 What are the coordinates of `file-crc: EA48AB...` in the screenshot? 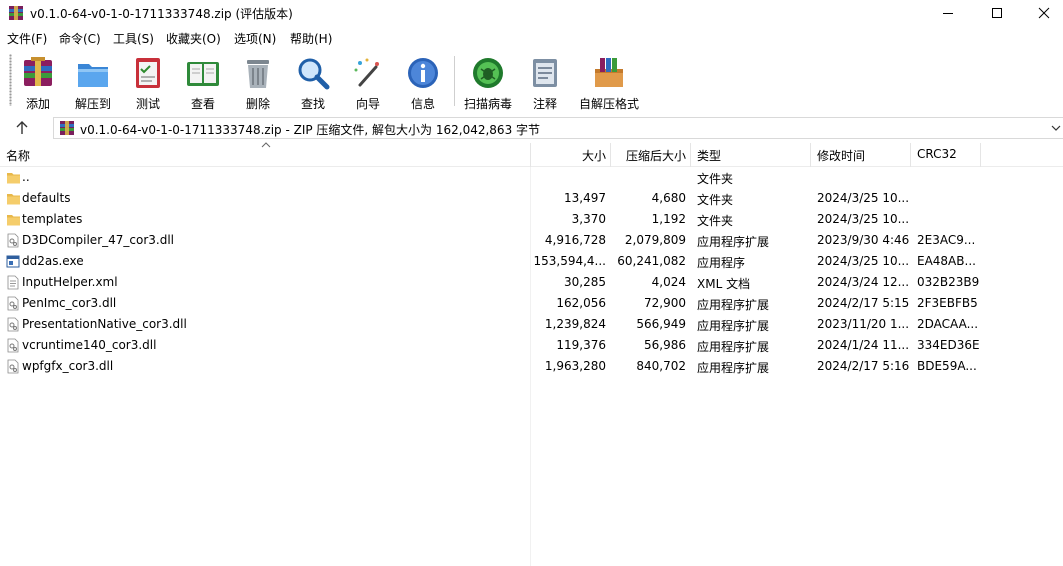 It's located at (946, 261).